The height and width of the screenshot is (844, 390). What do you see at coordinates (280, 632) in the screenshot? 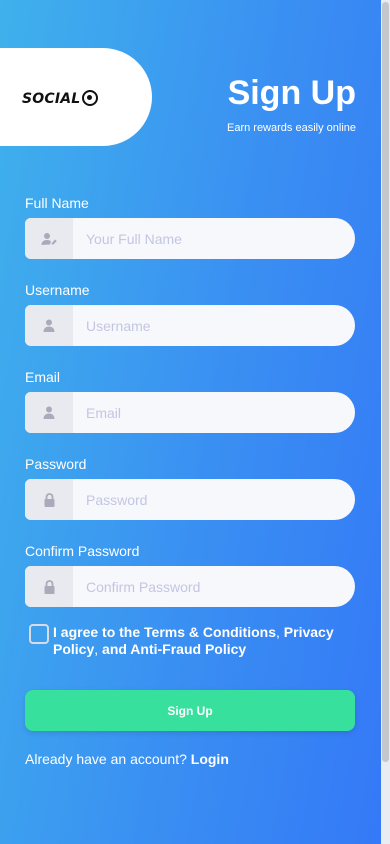
I see `agree-comma: ,` at bounding box center [280, 632].